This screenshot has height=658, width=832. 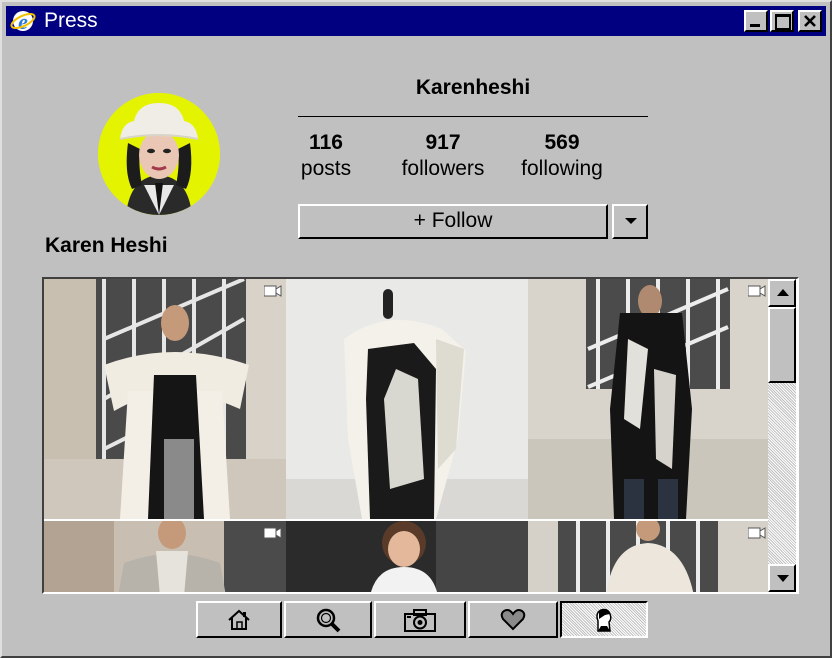 I want to click on divider, so click(x=473, y=116).